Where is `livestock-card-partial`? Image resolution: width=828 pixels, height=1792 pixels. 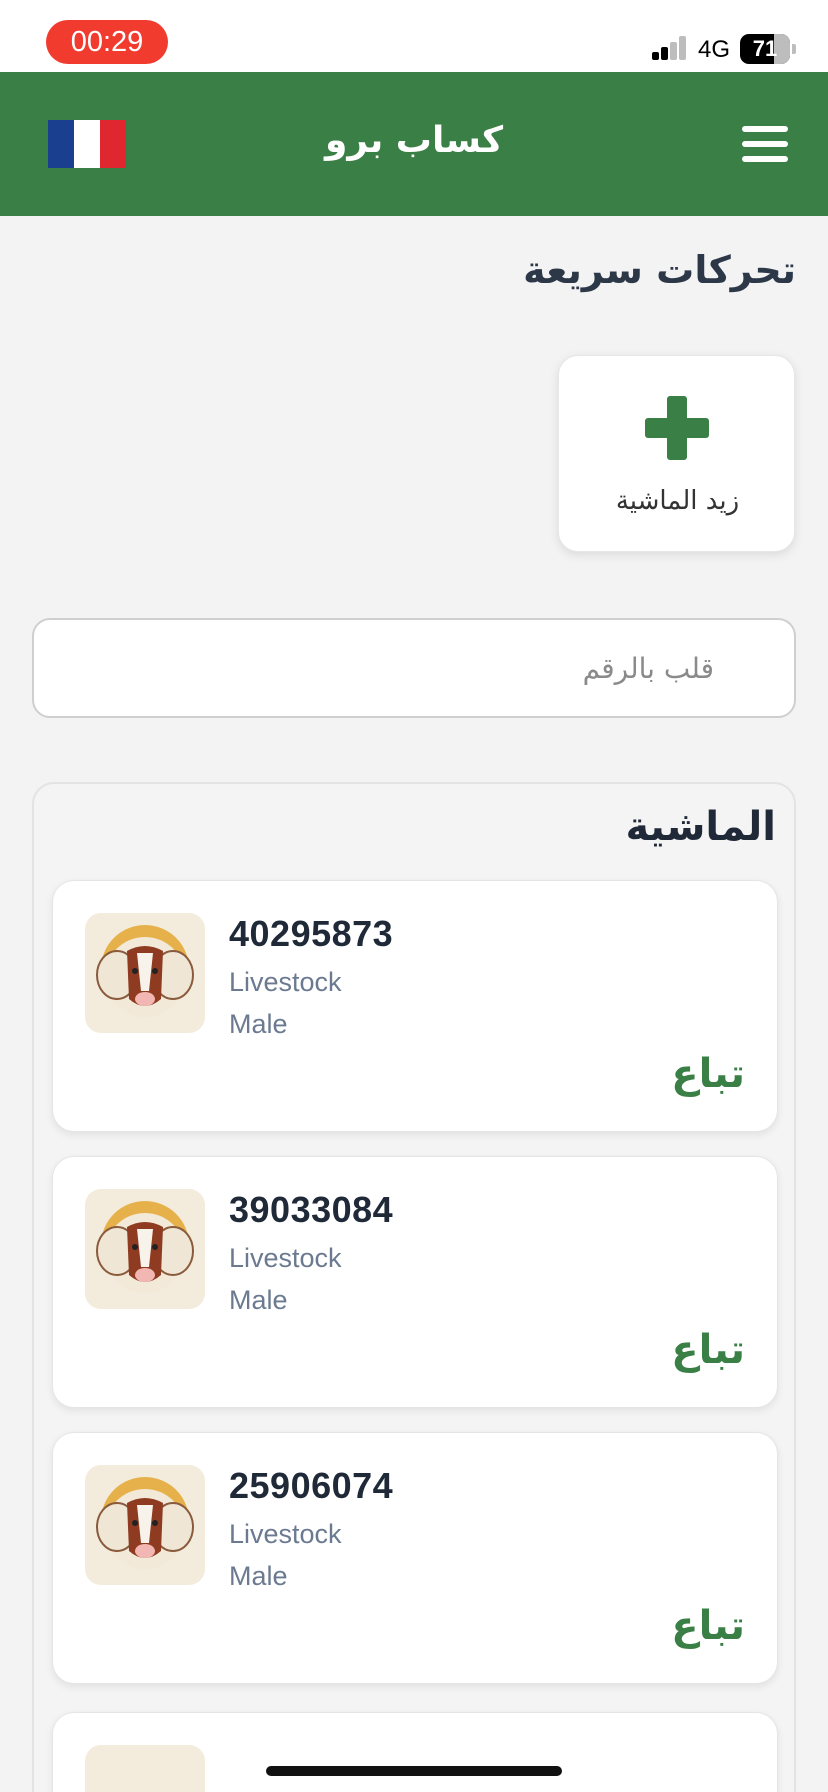
livestock-card-partial is located at coordinates (415, 1752).